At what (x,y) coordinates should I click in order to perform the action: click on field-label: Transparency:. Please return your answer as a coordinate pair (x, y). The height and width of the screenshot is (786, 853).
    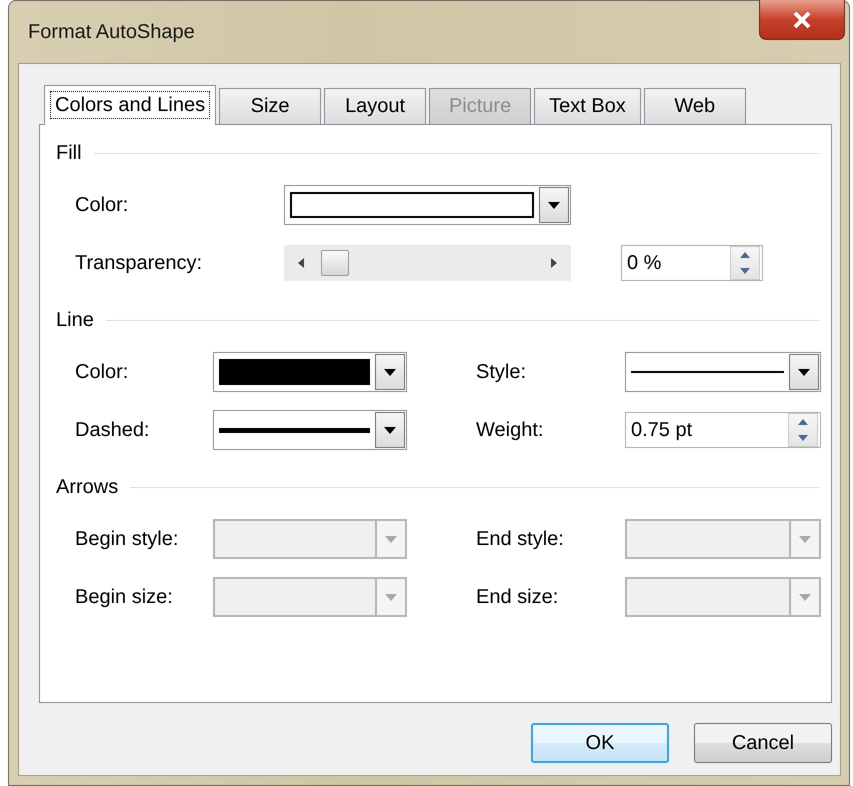
    Looking at the image, I should click on (139, 263).